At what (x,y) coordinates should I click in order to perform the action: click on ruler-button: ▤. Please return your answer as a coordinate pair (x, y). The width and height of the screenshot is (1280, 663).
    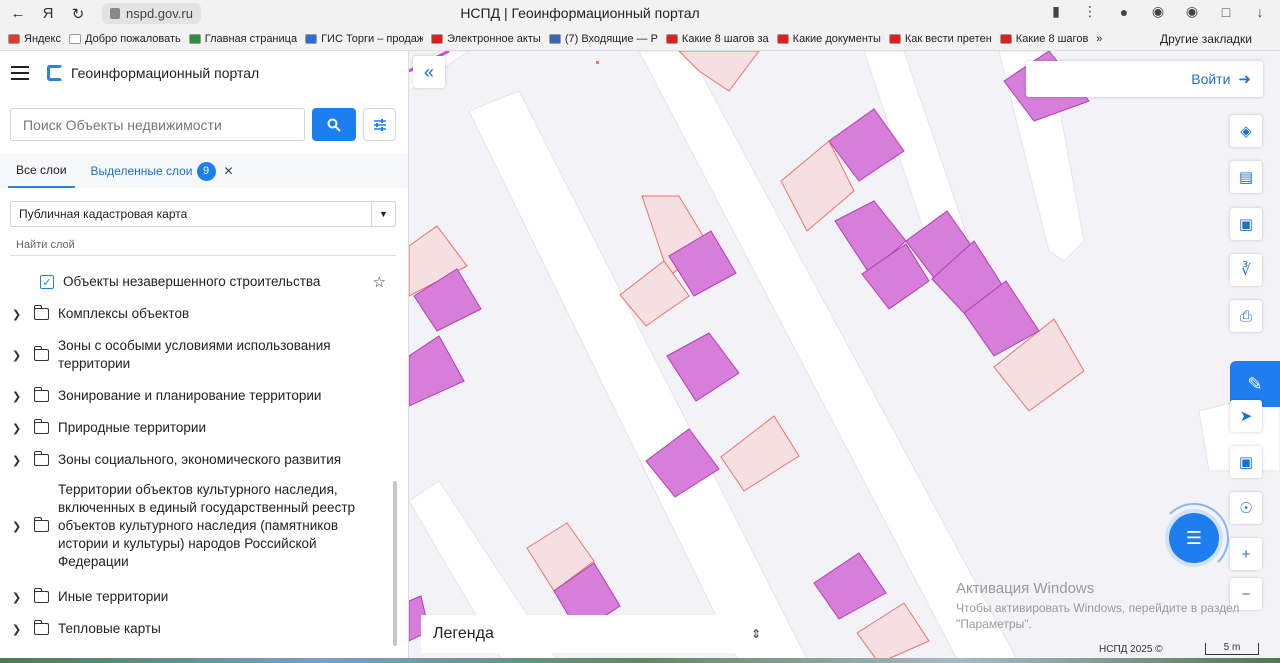
    Looking at the image, I should click on (1246, 177).